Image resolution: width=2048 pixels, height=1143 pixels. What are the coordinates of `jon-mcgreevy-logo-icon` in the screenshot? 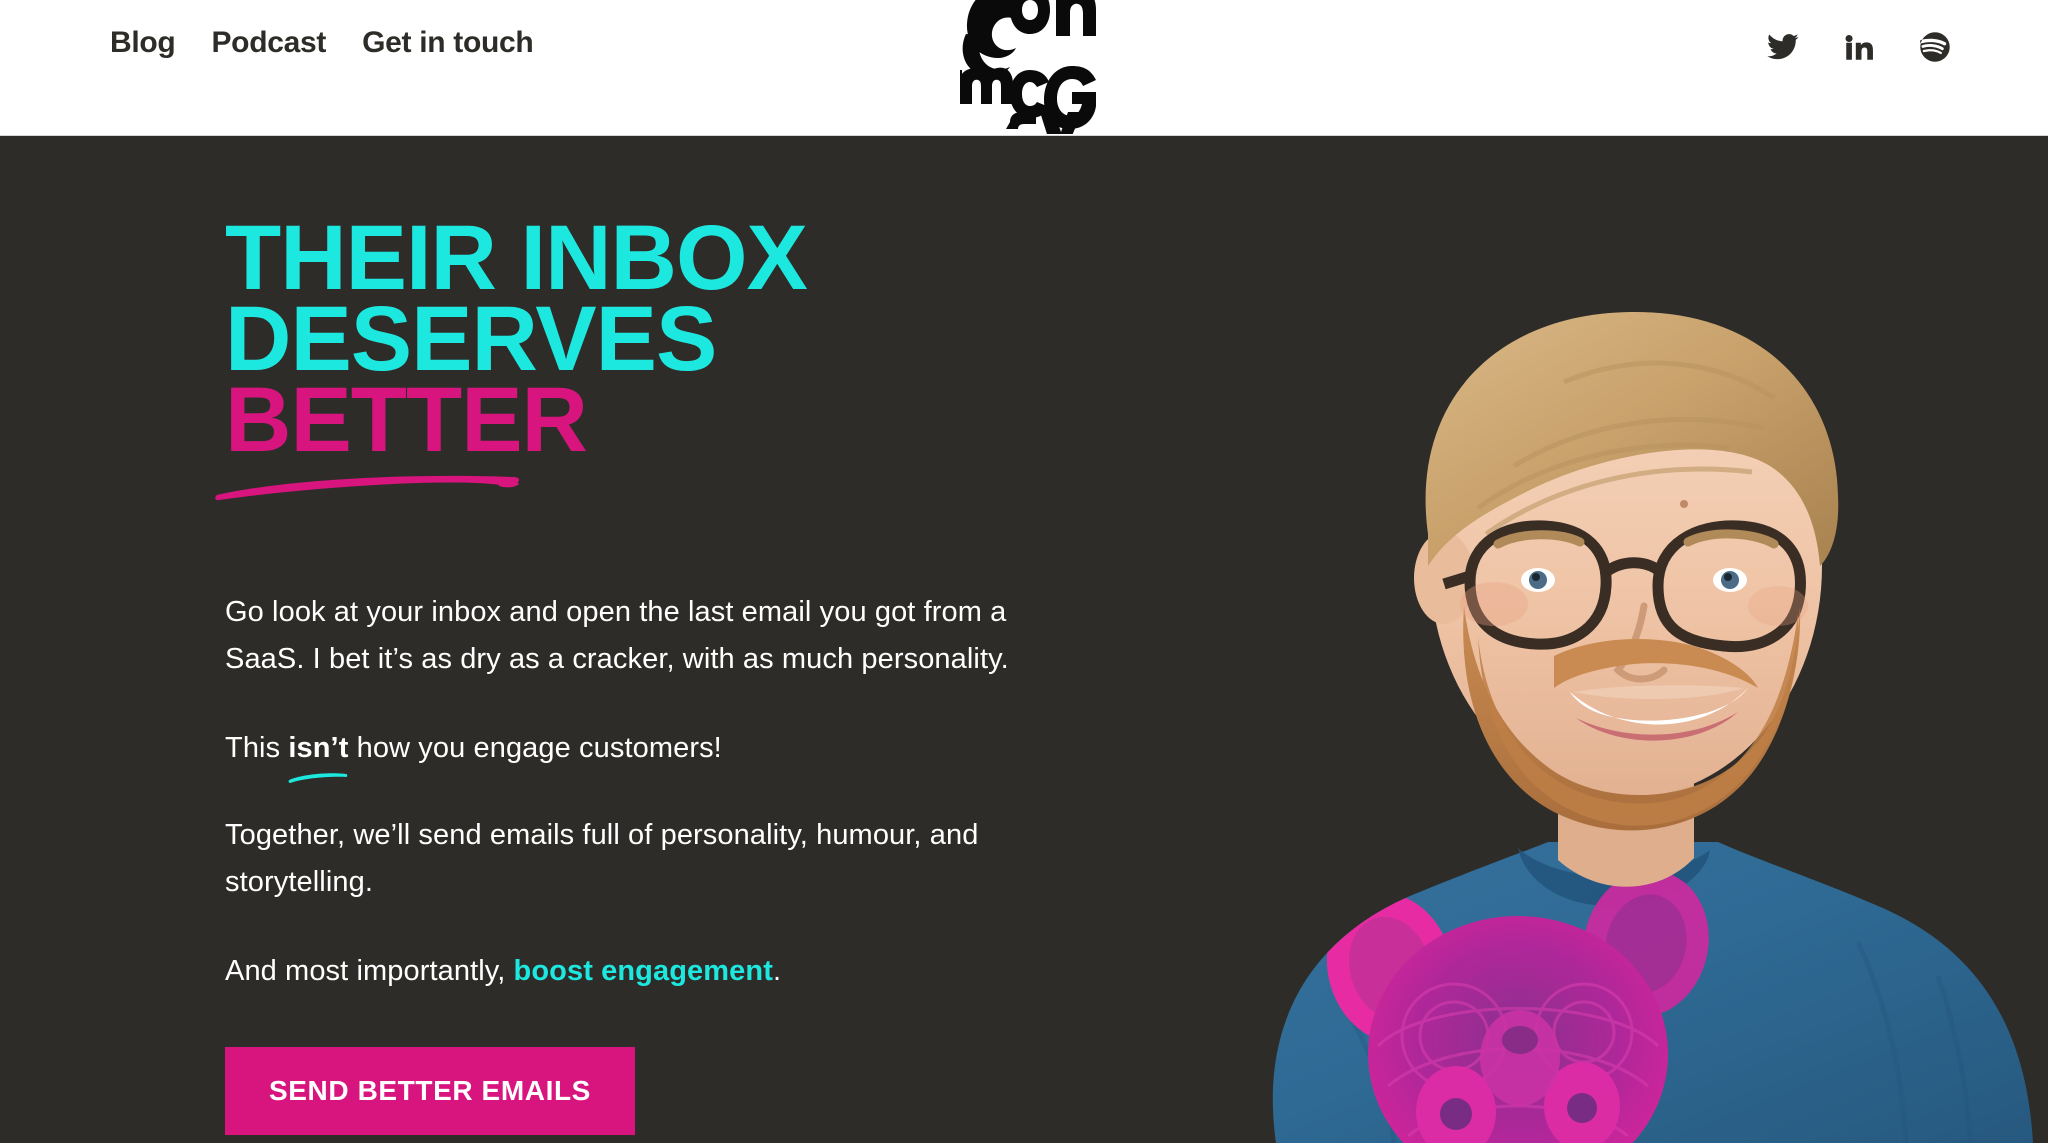 It's located at (1028, 67).